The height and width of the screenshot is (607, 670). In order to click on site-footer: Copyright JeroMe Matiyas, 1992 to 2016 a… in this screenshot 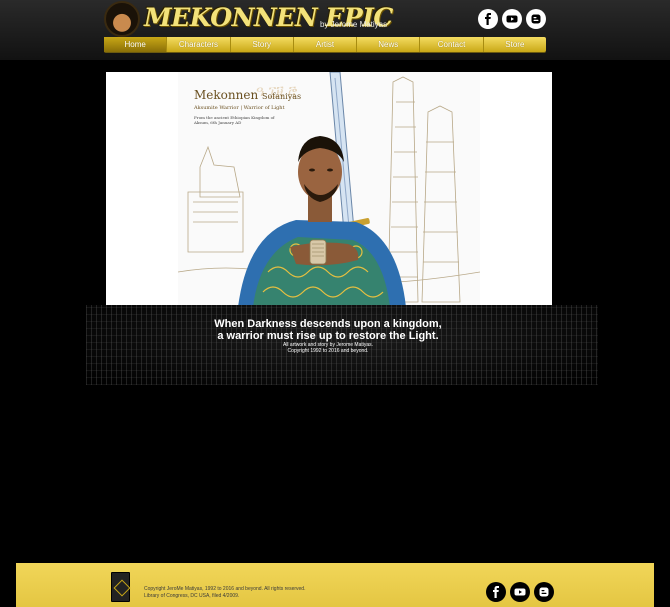, I will do `click(335, 585)`.